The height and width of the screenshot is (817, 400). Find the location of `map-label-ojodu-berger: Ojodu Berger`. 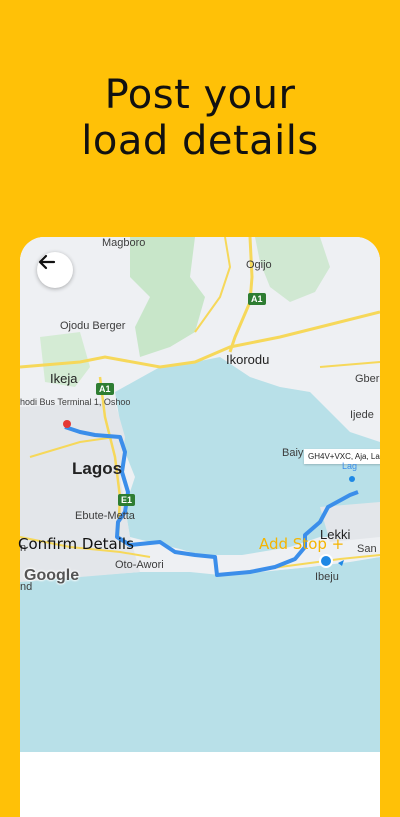

map-label-ojodu-berger: Ojodu Berger is located at coordinates (93, 326).